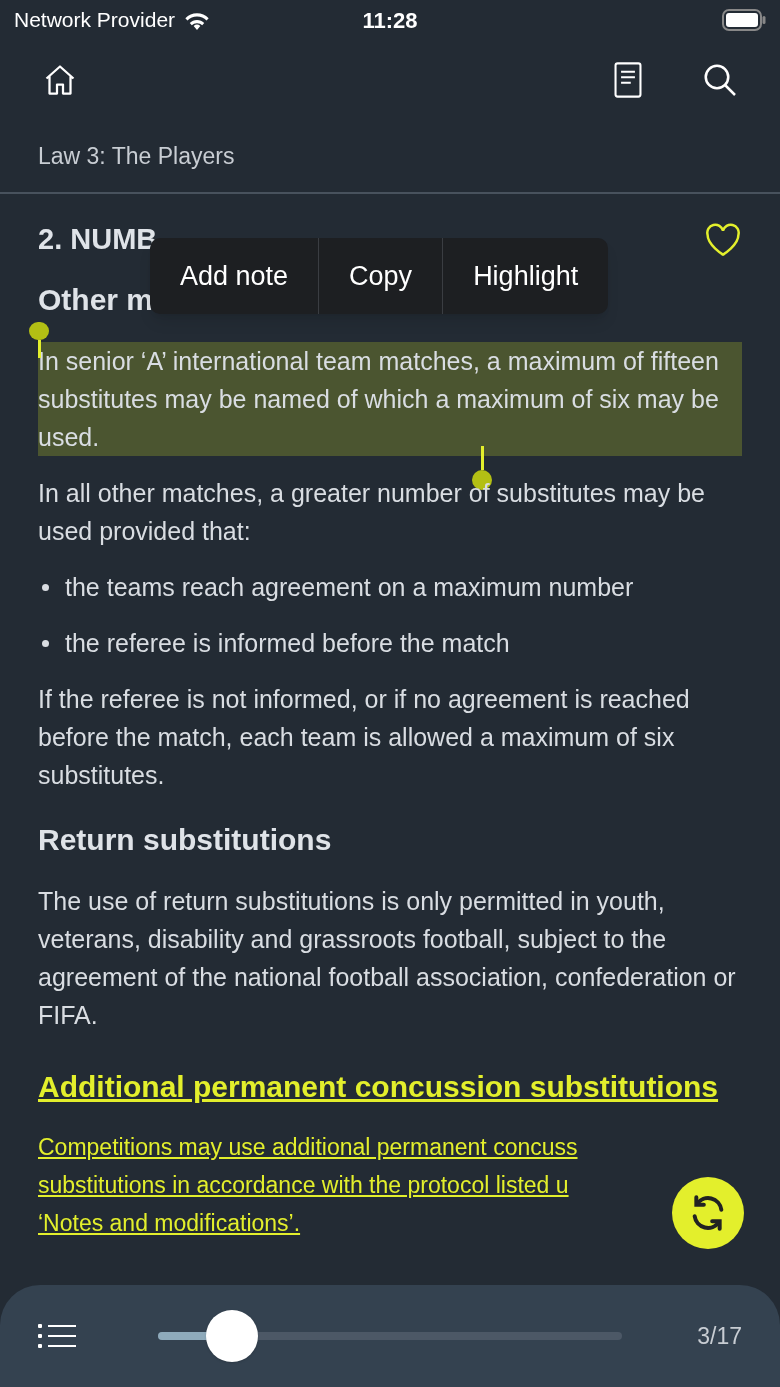 The height and width of the screenshot is (1387, 780). I want to click on document-icon, so click(628, 80).